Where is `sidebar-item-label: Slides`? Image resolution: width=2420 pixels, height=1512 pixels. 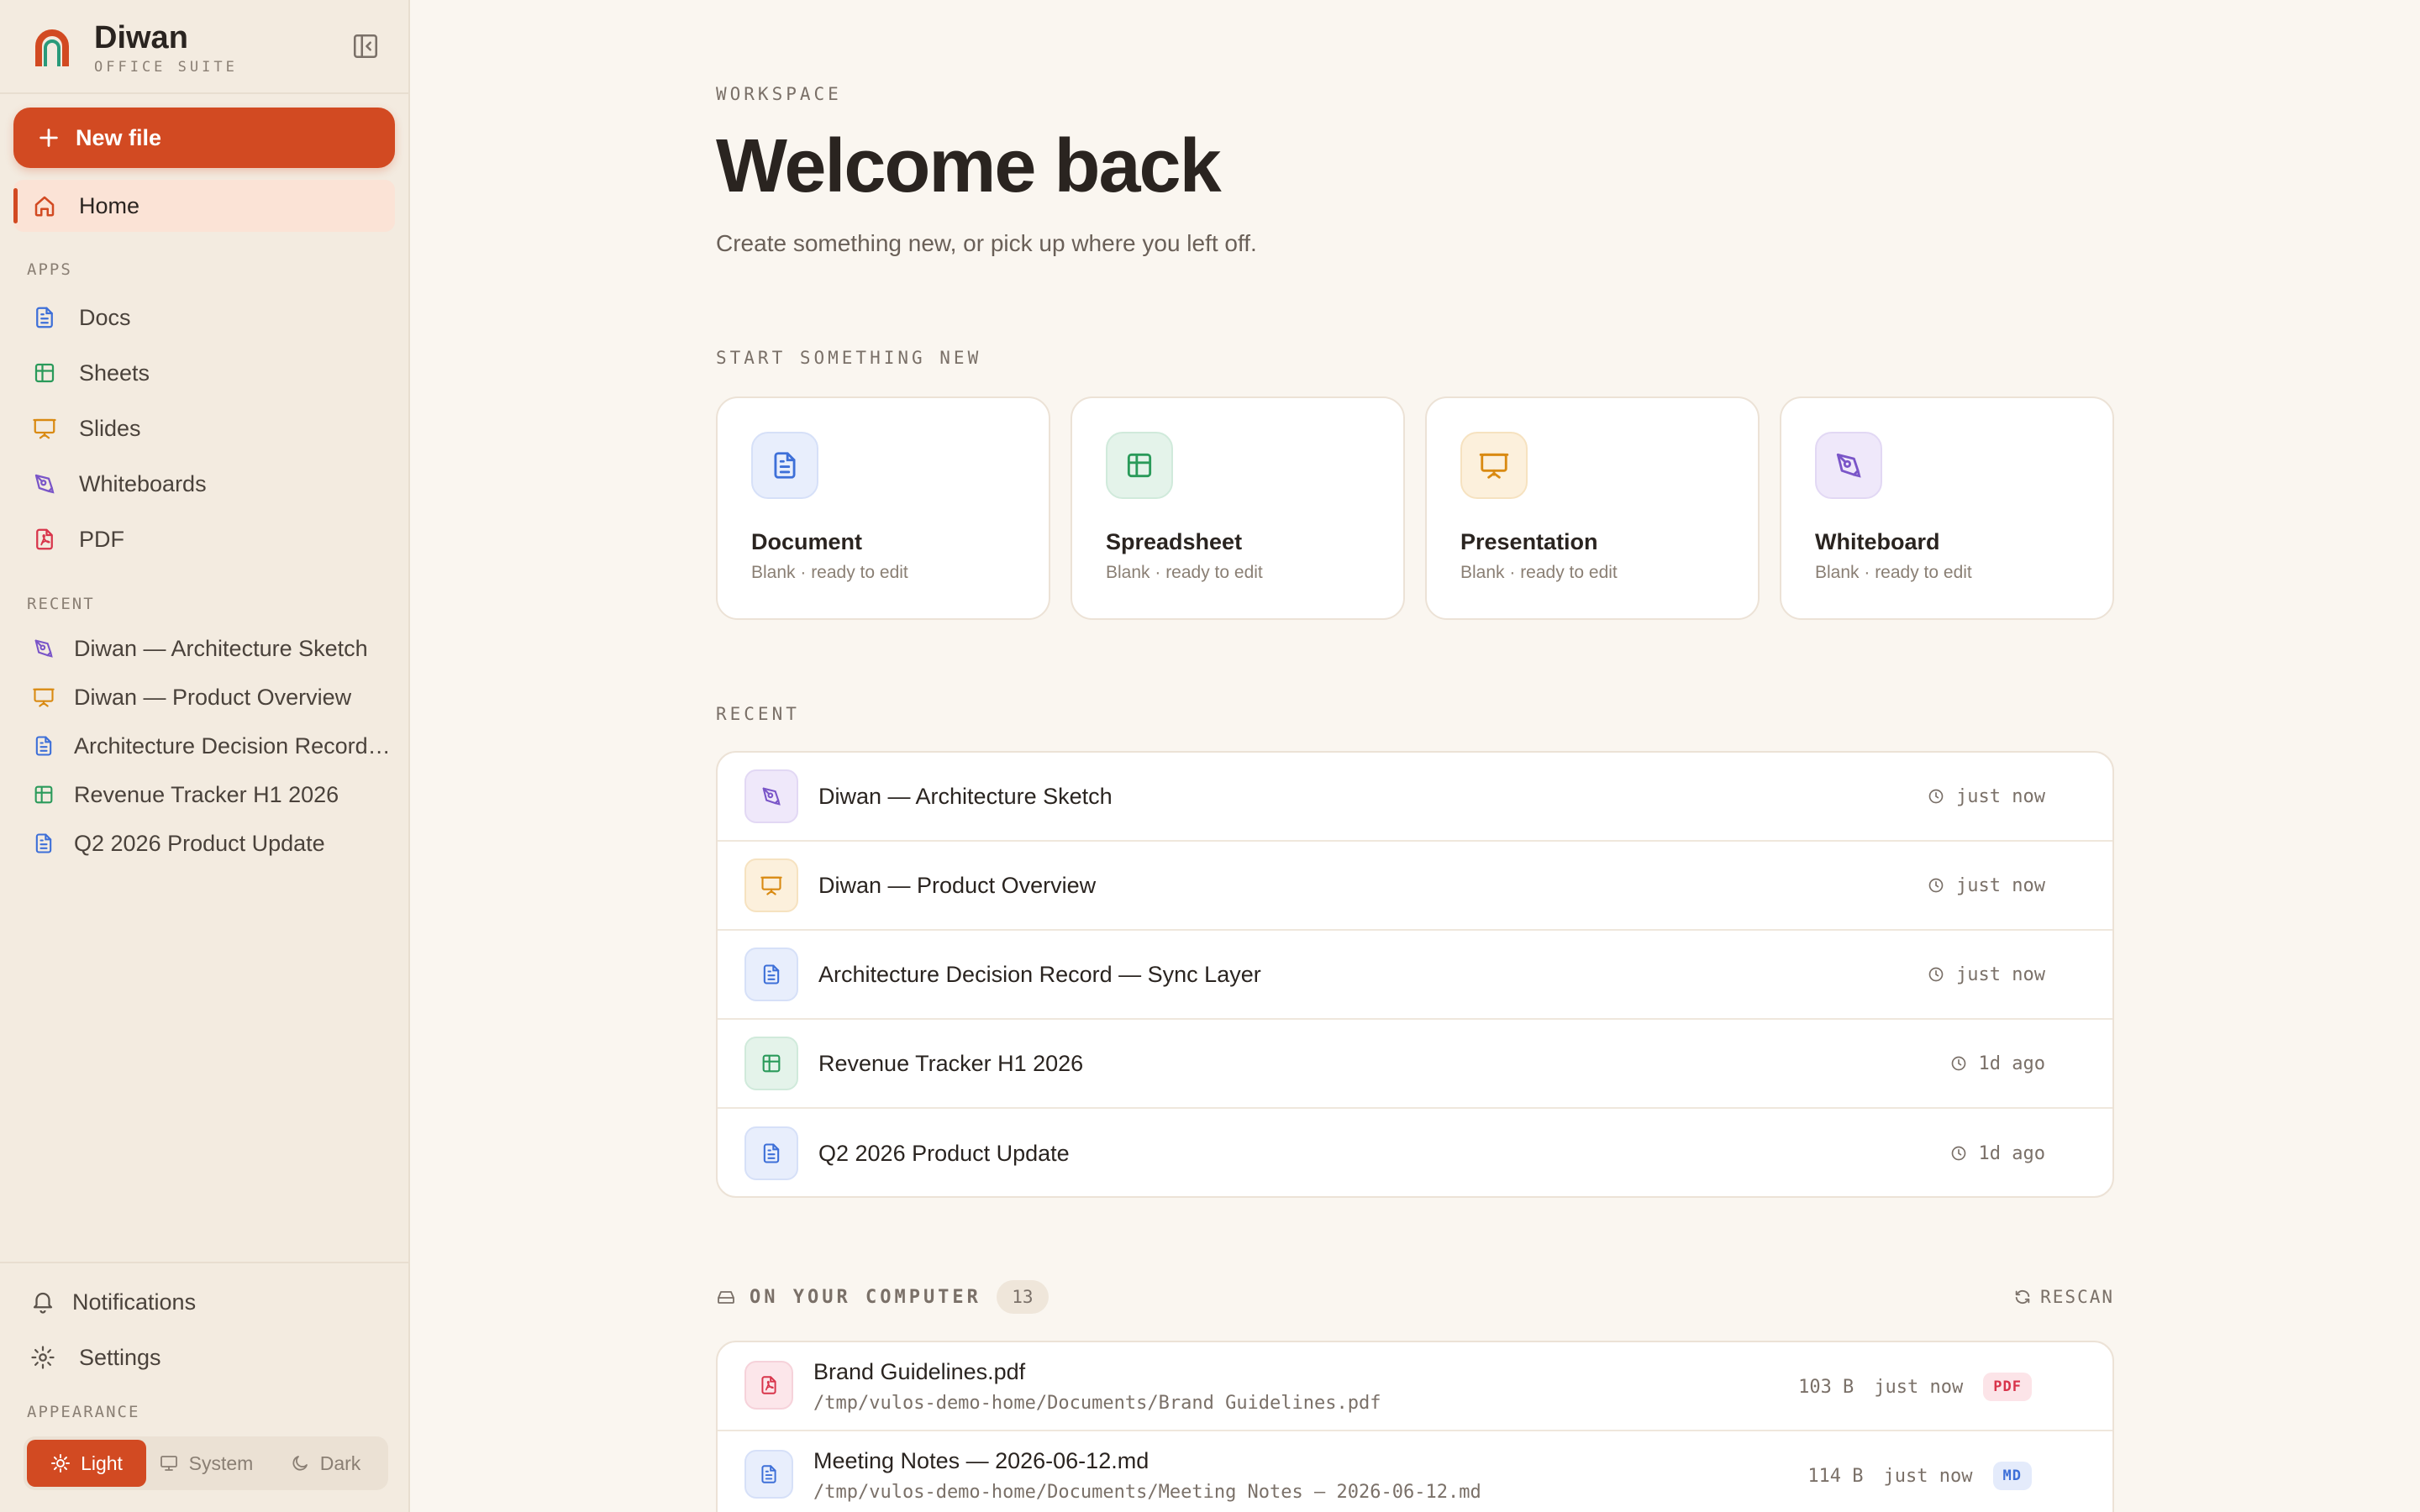
sidebar-item-label: Slides is located at coordinates (110, 428).